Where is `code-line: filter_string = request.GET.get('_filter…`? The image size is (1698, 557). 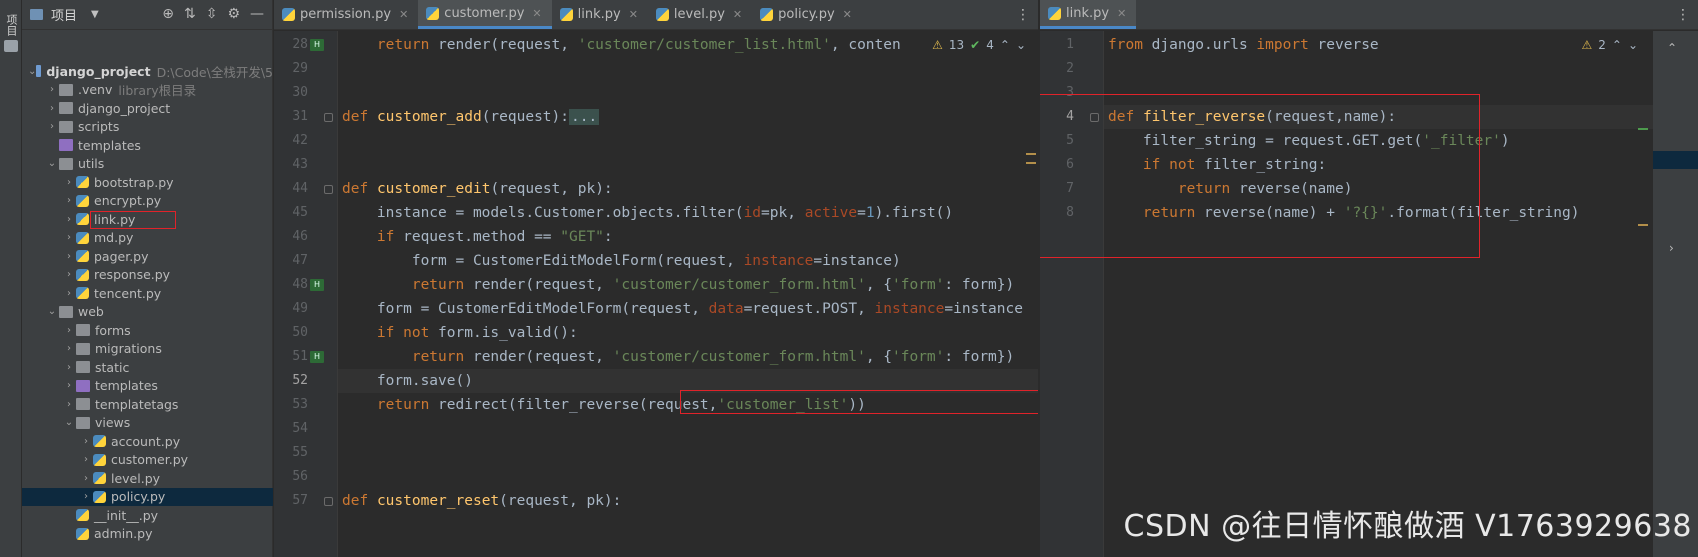
code-line: filter_string = request.GET.get('_filter… is located at coordinates (1401, 141).